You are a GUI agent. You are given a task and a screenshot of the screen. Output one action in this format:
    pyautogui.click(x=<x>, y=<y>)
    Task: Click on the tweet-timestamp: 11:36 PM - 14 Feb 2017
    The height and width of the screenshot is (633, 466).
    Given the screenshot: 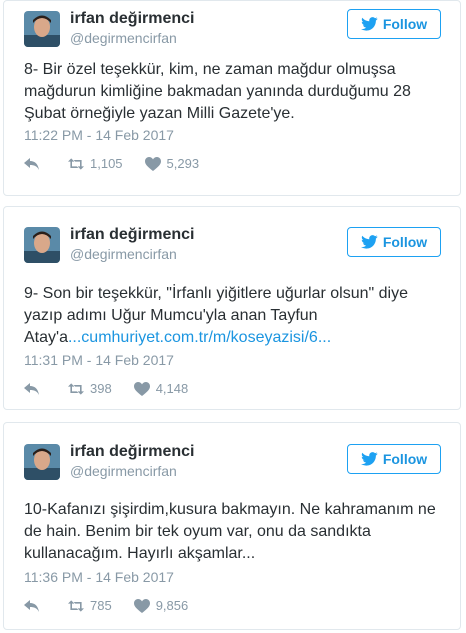 What is the action you would take?
    pyautogui.click(x=99, y=577)
    